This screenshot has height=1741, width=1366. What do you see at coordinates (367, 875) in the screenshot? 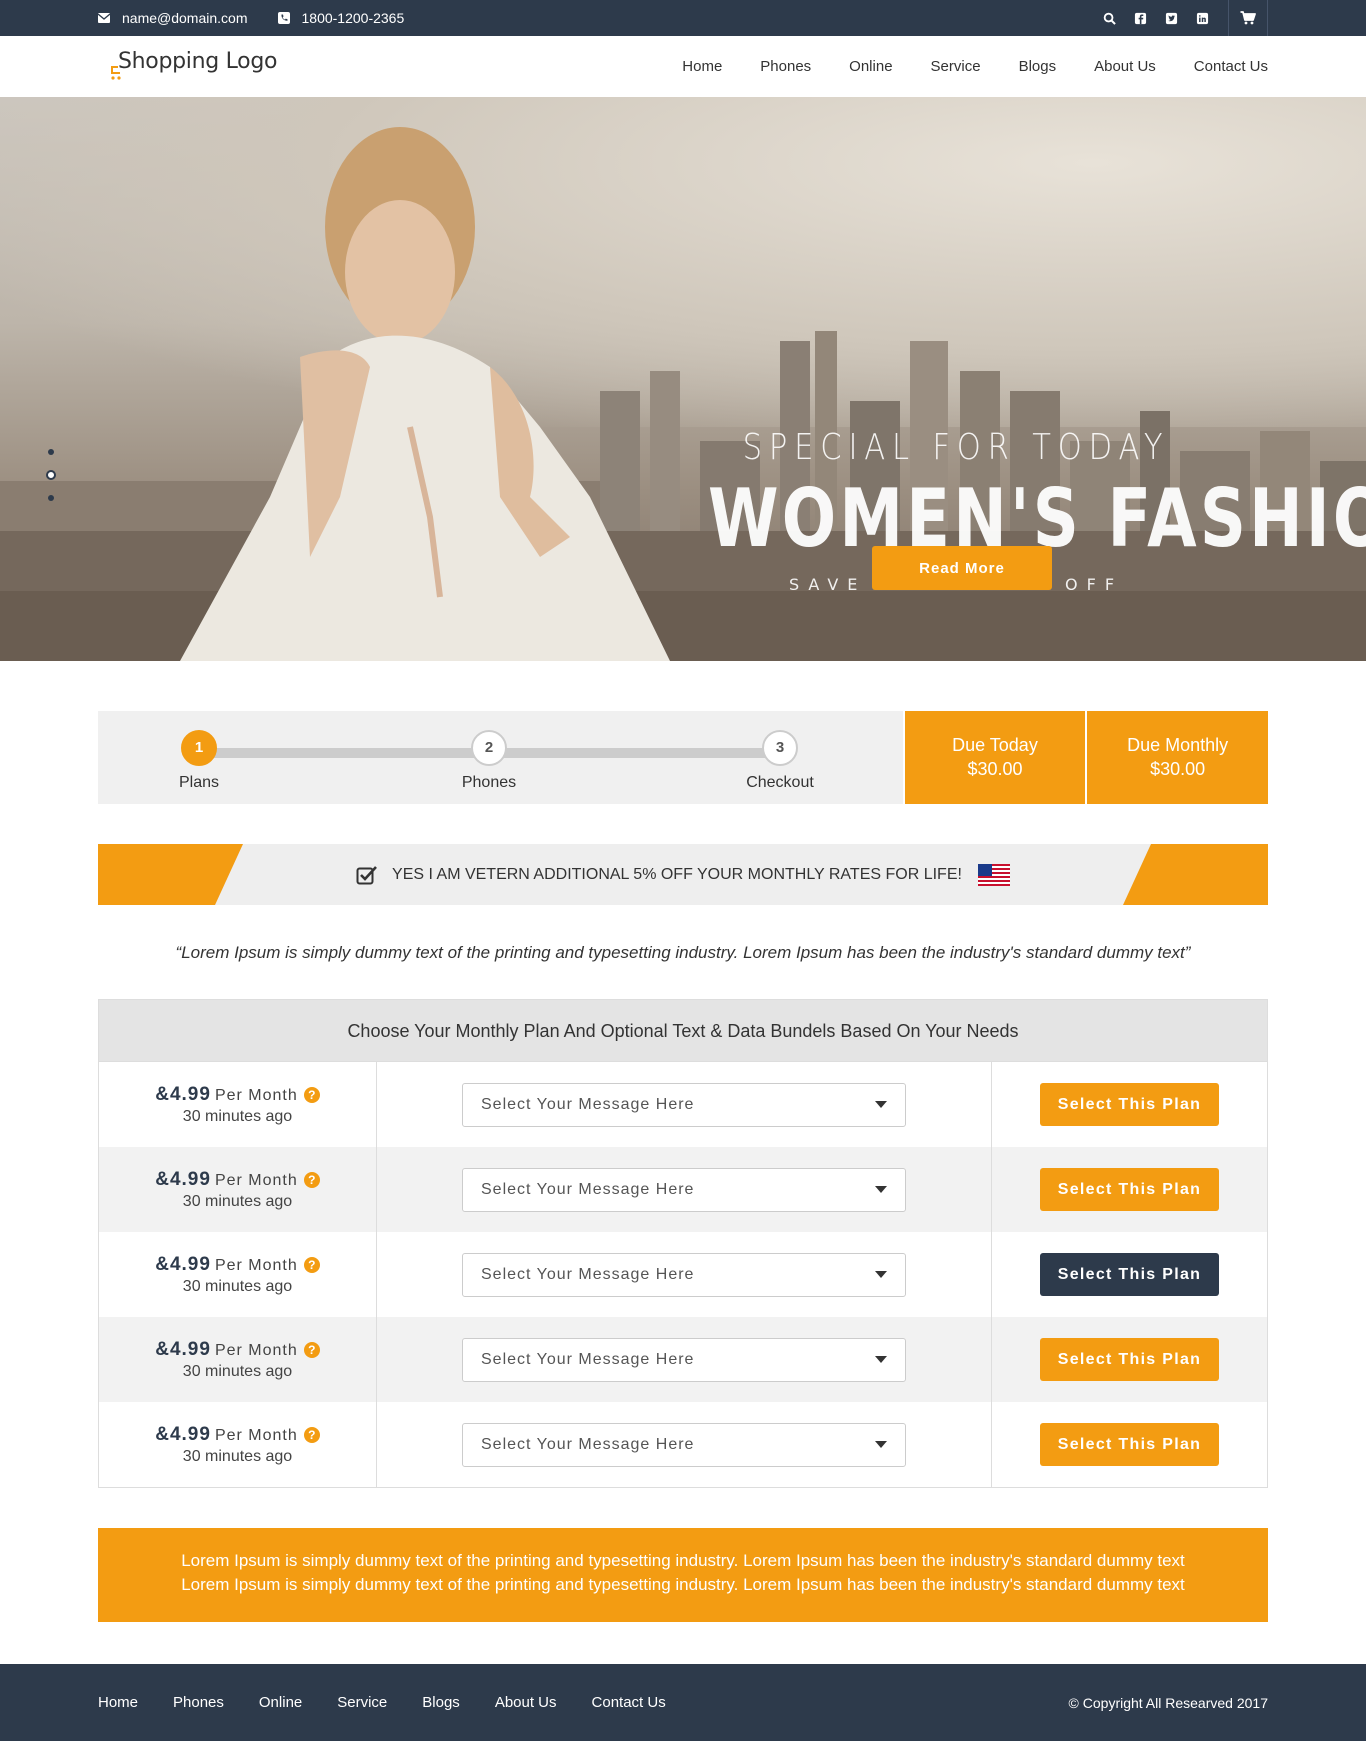
I see `checkbox-checked-icon` at bounding box center [367, 875].